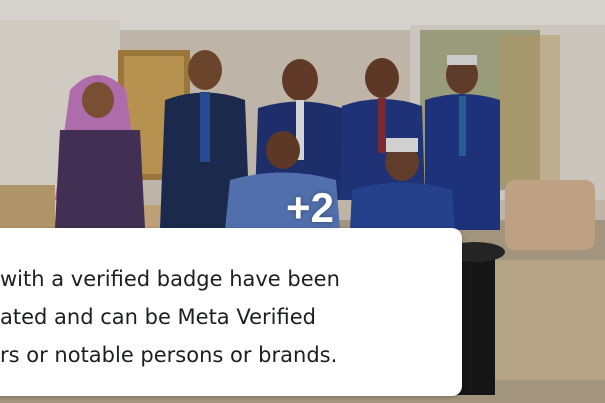  I want to click on tooltip-line: rs or notable persons or brands., so click(169, 355).